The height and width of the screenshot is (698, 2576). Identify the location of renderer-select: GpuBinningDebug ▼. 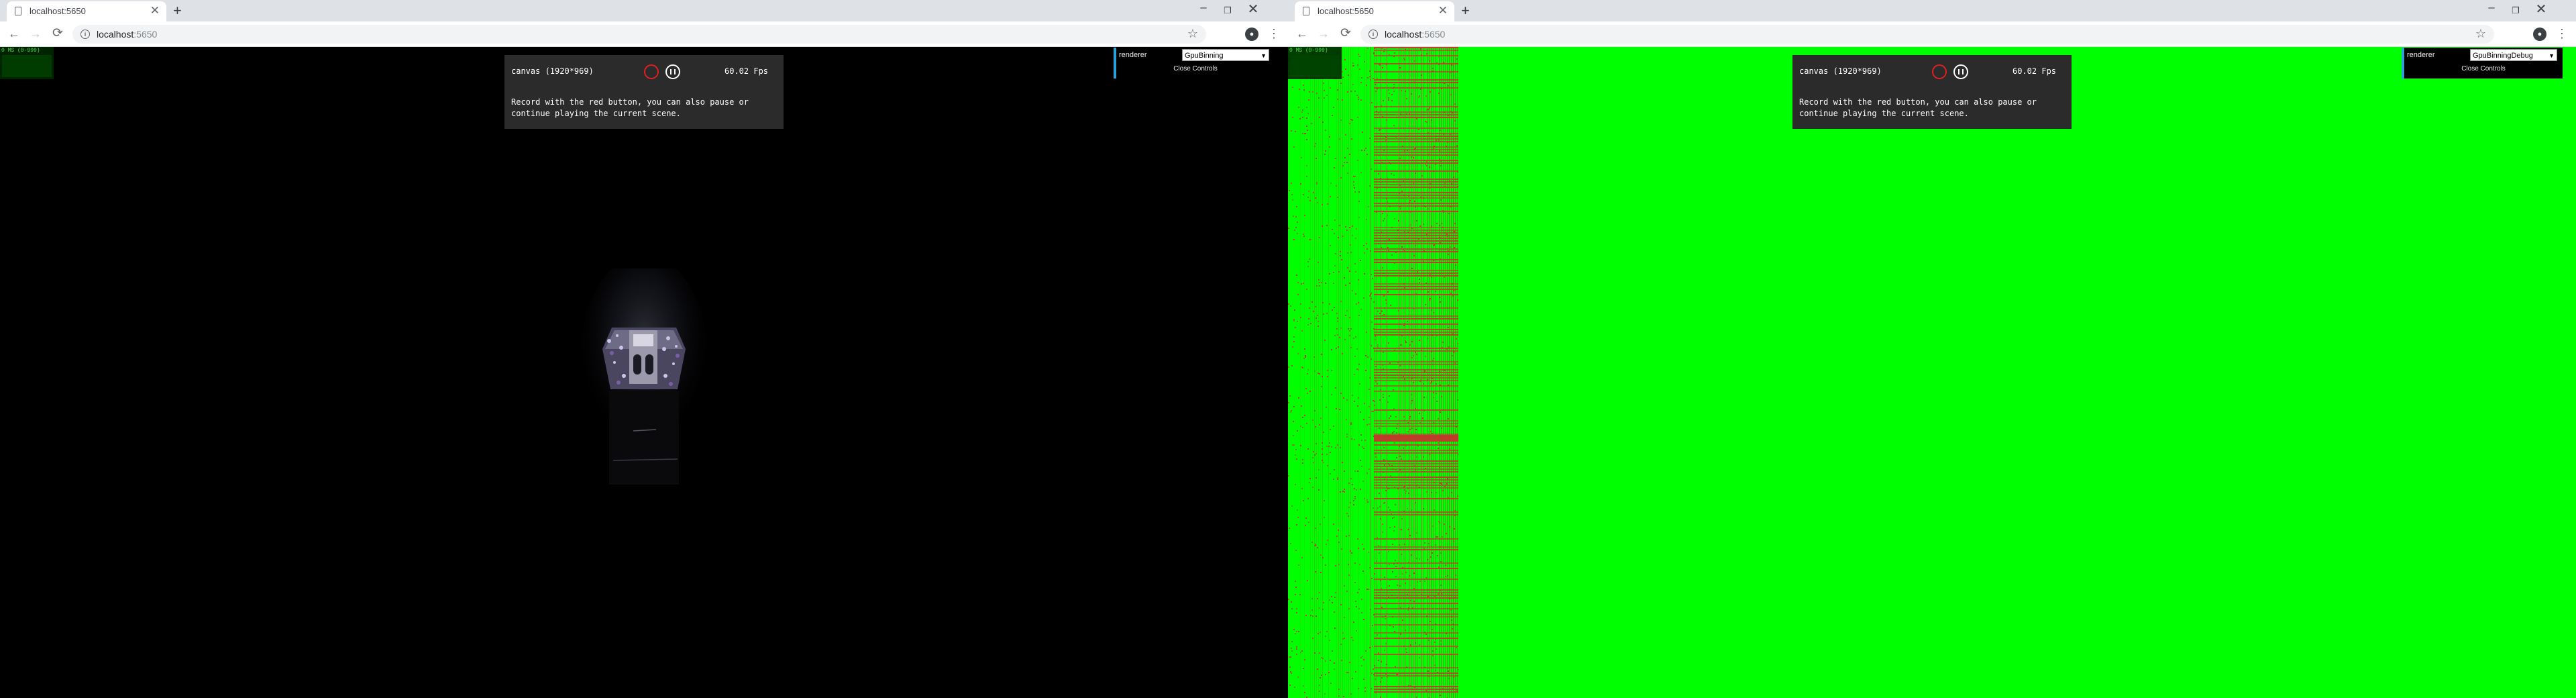
(2513, 55).